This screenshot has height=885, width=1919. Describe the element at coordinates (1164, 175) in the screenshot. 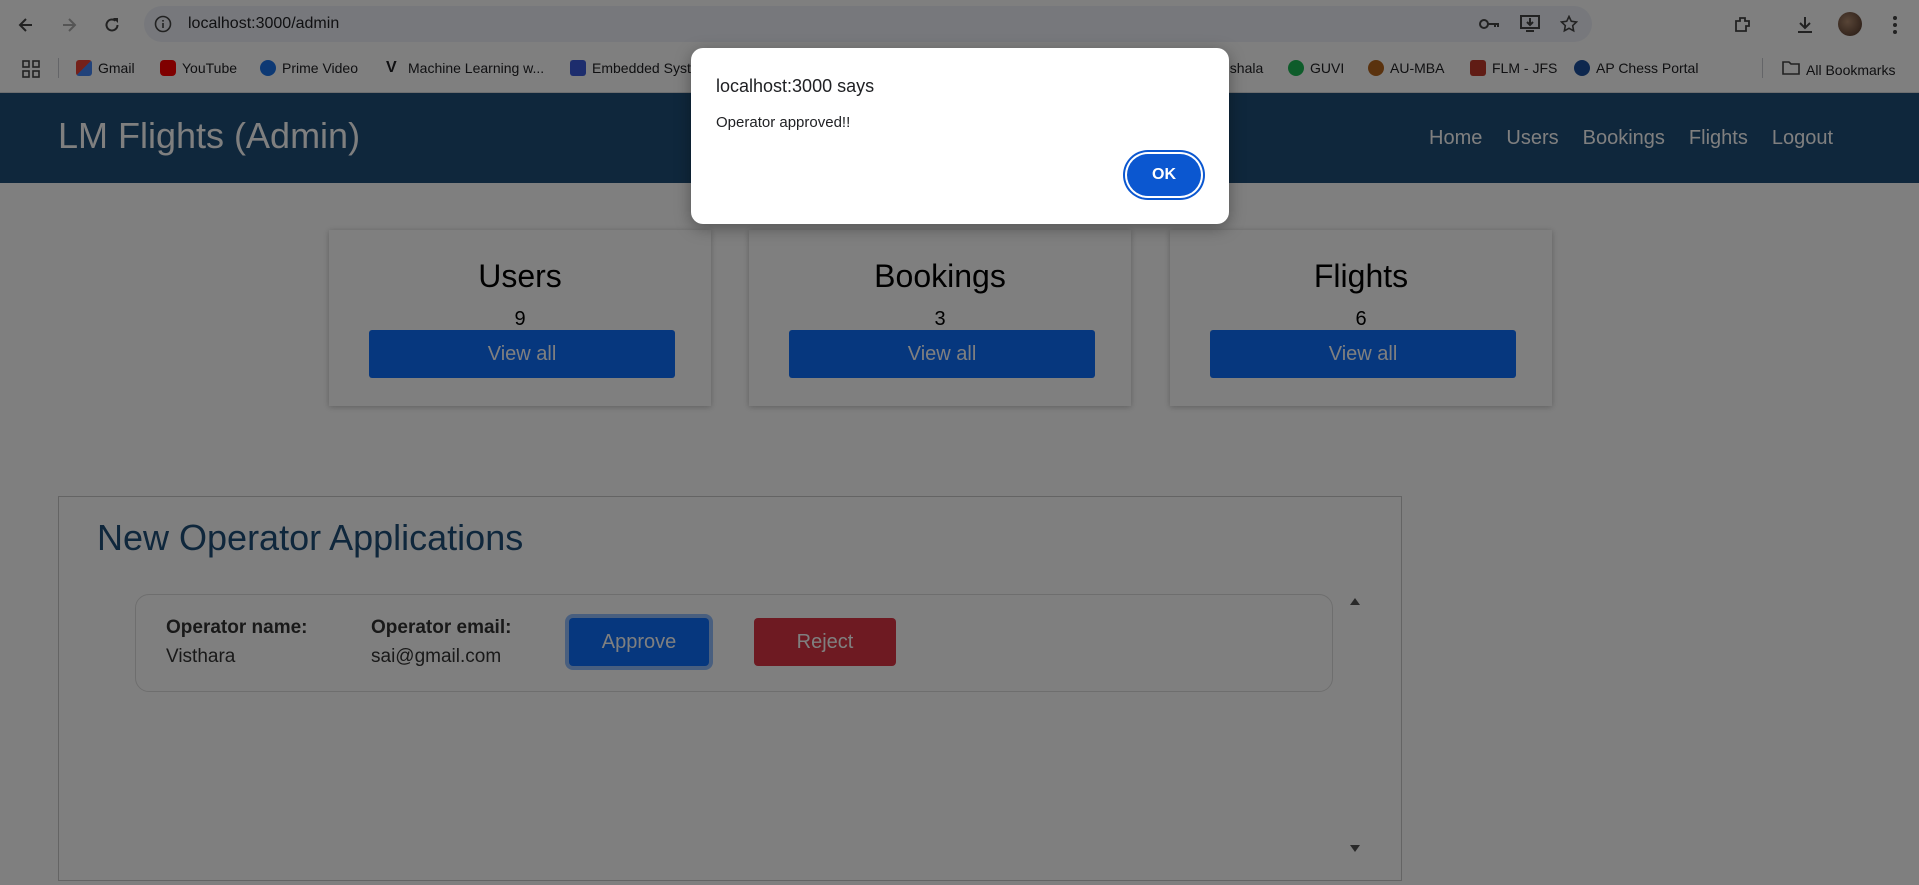

I see `ok-button: OK` at that location.